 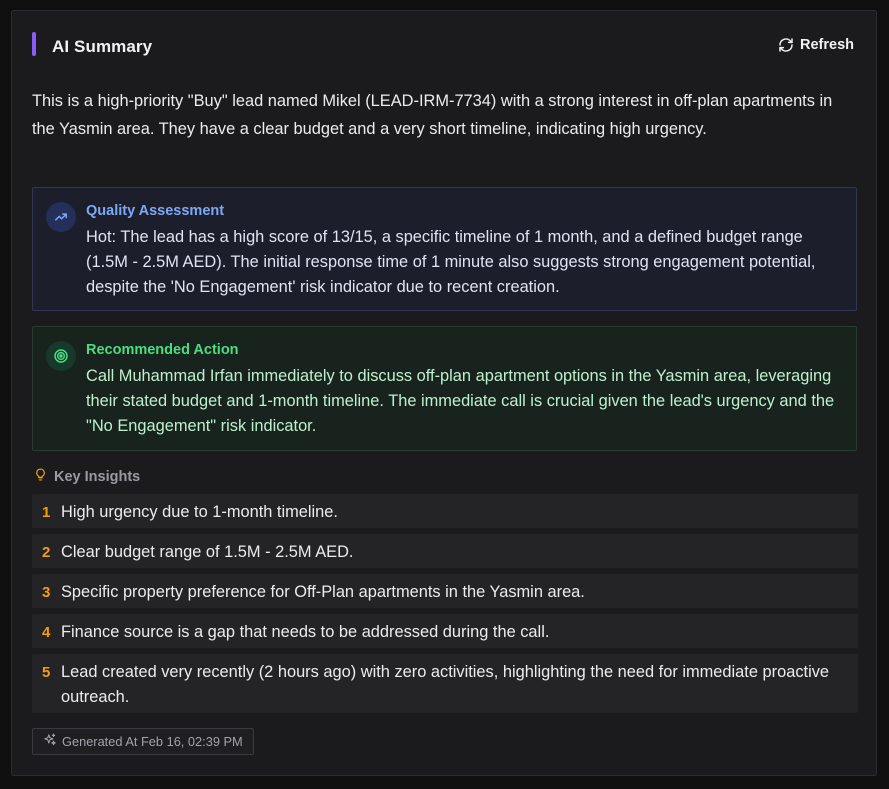 I want to click on refresh-label: Refresh, so click(x=827, y=45).